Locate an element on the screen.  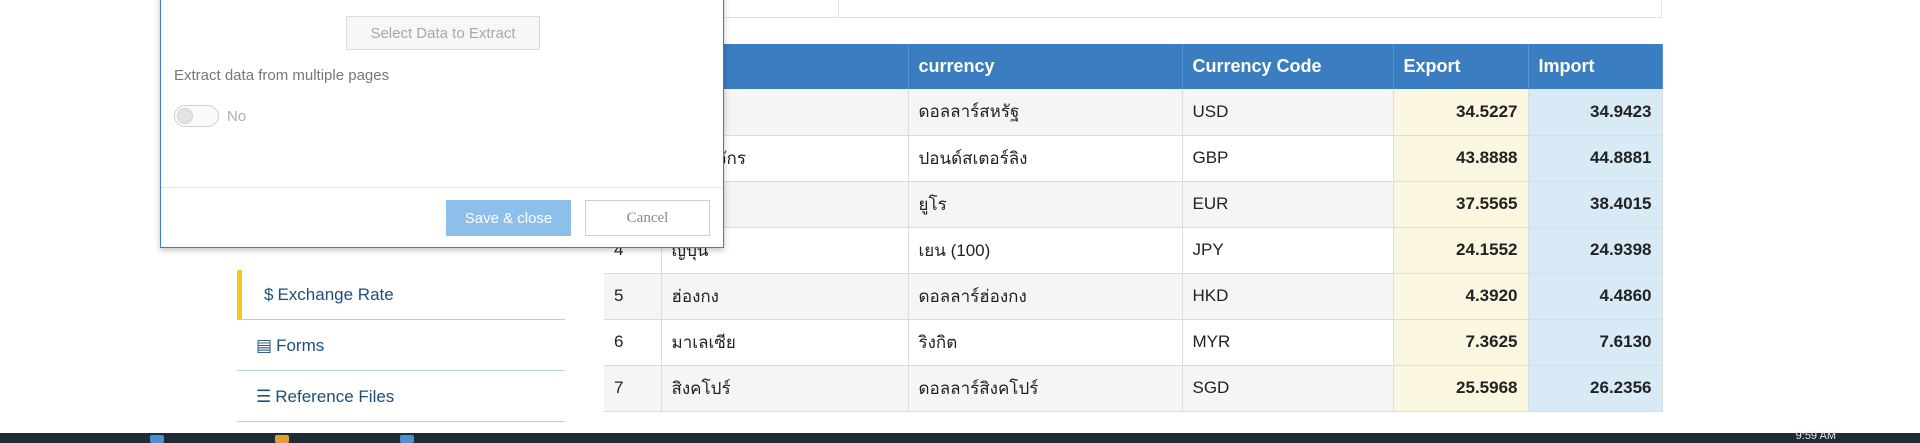
import-rate-cell: 34.9423 is located at coordinates (1595, 112).